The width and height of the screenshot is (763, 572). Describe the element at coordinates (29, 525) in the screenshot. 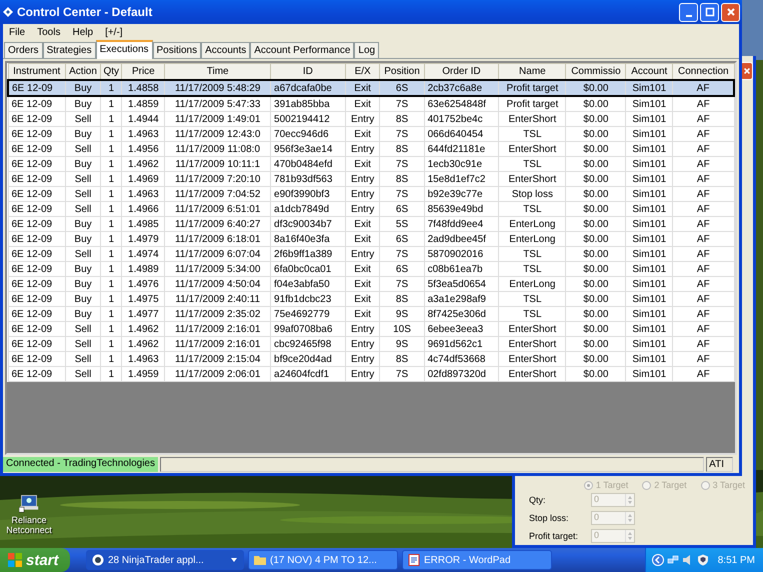

I see `desktop-icon-label: Reliance Netconnect` at that location.